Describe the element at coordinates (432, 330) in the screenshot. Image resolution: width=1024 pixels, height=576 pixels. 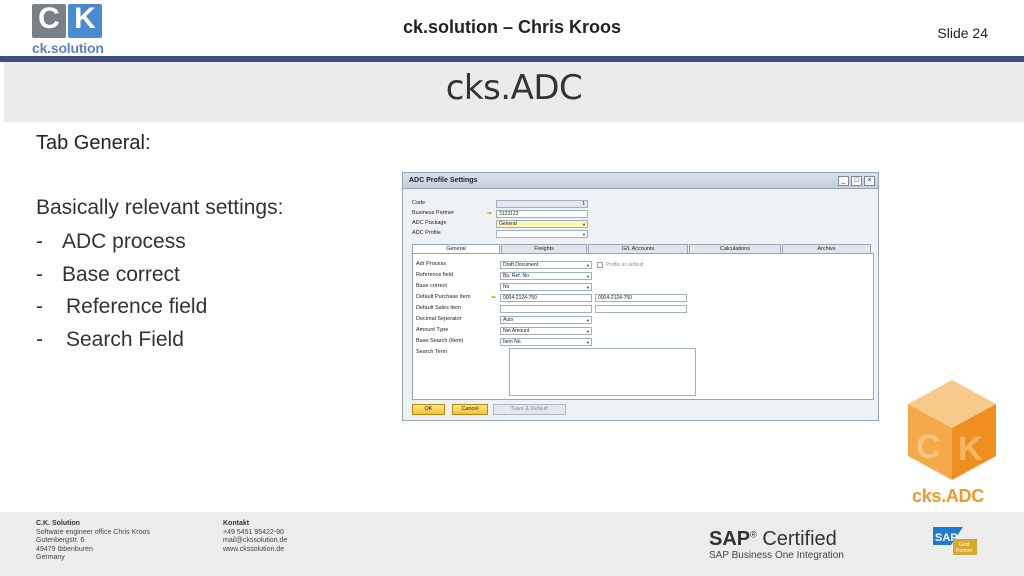
I see `amount-type-label: Amount Type` at that location.